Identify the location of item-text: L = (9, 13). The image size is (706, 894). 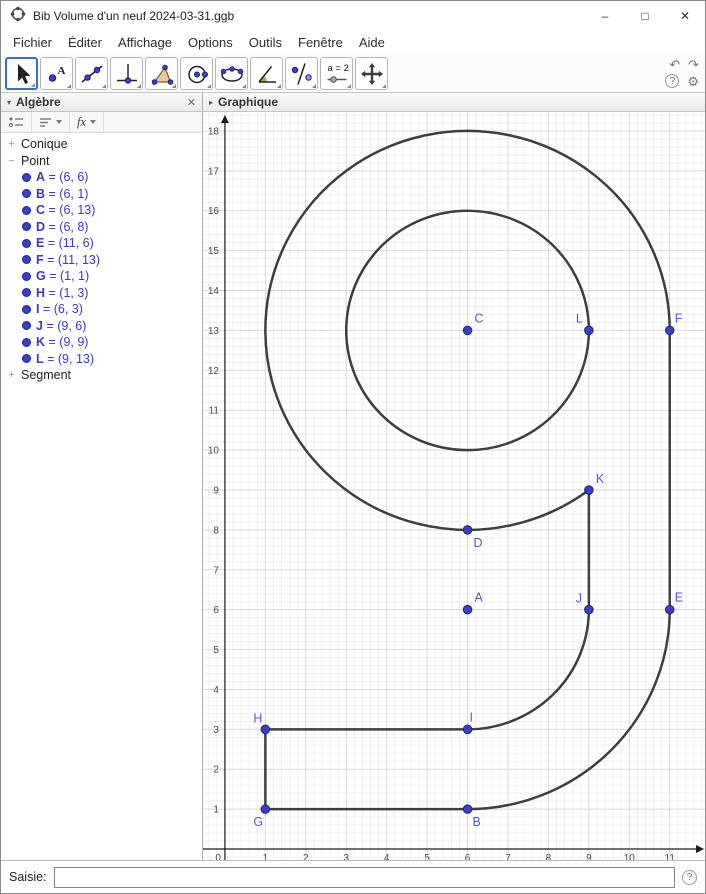
(65, 358).